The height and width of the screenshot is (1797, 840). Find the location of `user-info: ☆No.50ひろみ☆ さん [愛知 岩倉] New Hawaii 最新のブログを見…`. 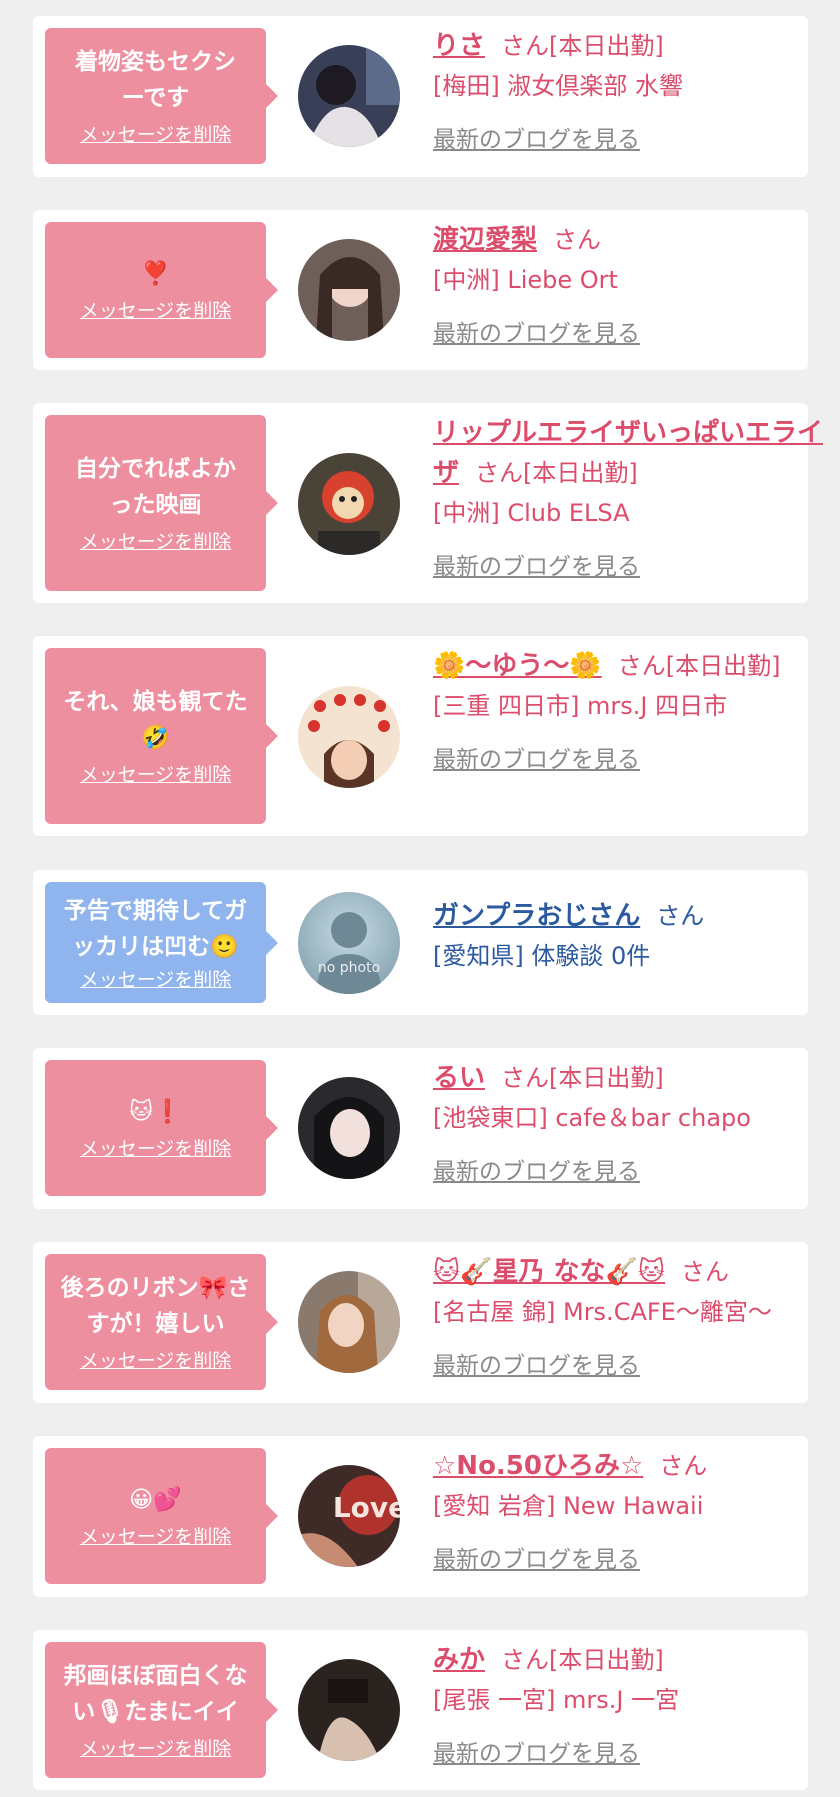

user-info: ☆No.50ひろみ☆ さん [愛知 岩倉] New Hawaii 最新のブログを見… is located at coordinates (629, 1513).